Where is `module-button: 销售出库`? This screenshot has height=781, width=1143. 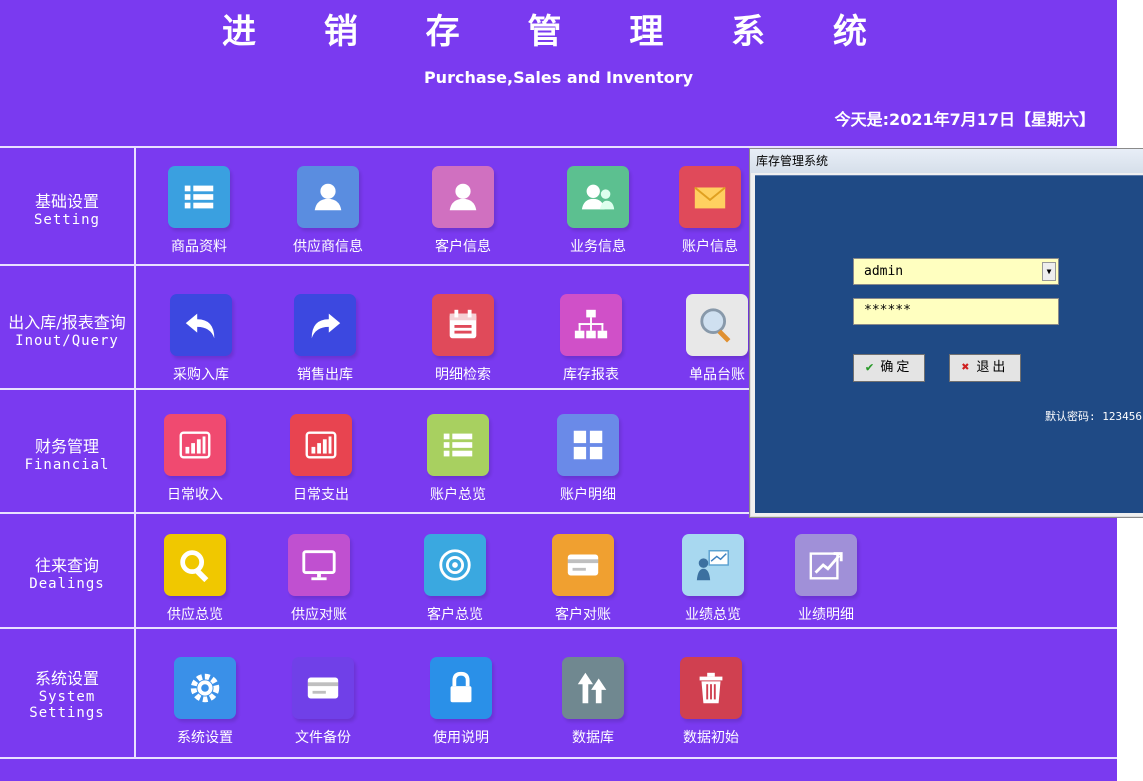
module-button: 销售出库 is located at coordinates (325, 339).